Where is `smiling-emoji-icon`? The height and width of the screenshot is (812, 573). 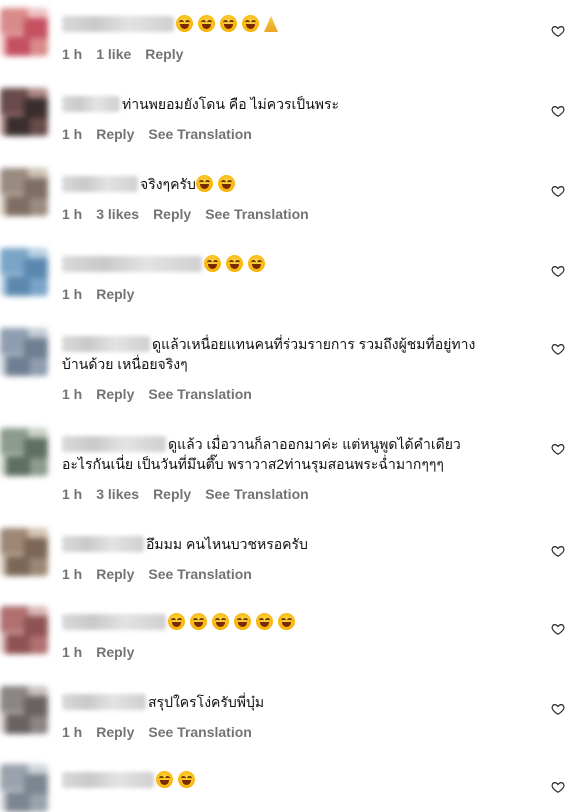 smiling-emoji-icon is located at coordinates (226, 183).